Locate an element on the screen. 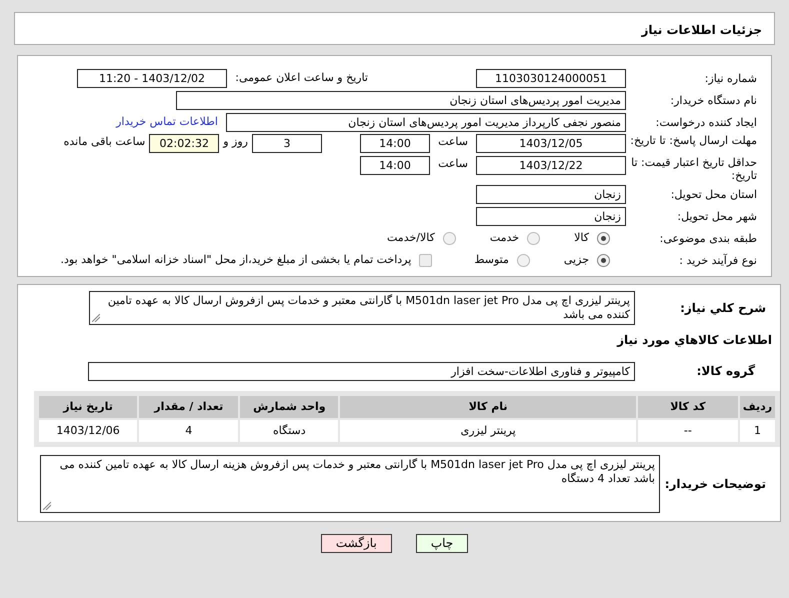 This screenshot has height=598, width=789. price-validity-time-field: 14:00 is located at coordinates (395, 165).